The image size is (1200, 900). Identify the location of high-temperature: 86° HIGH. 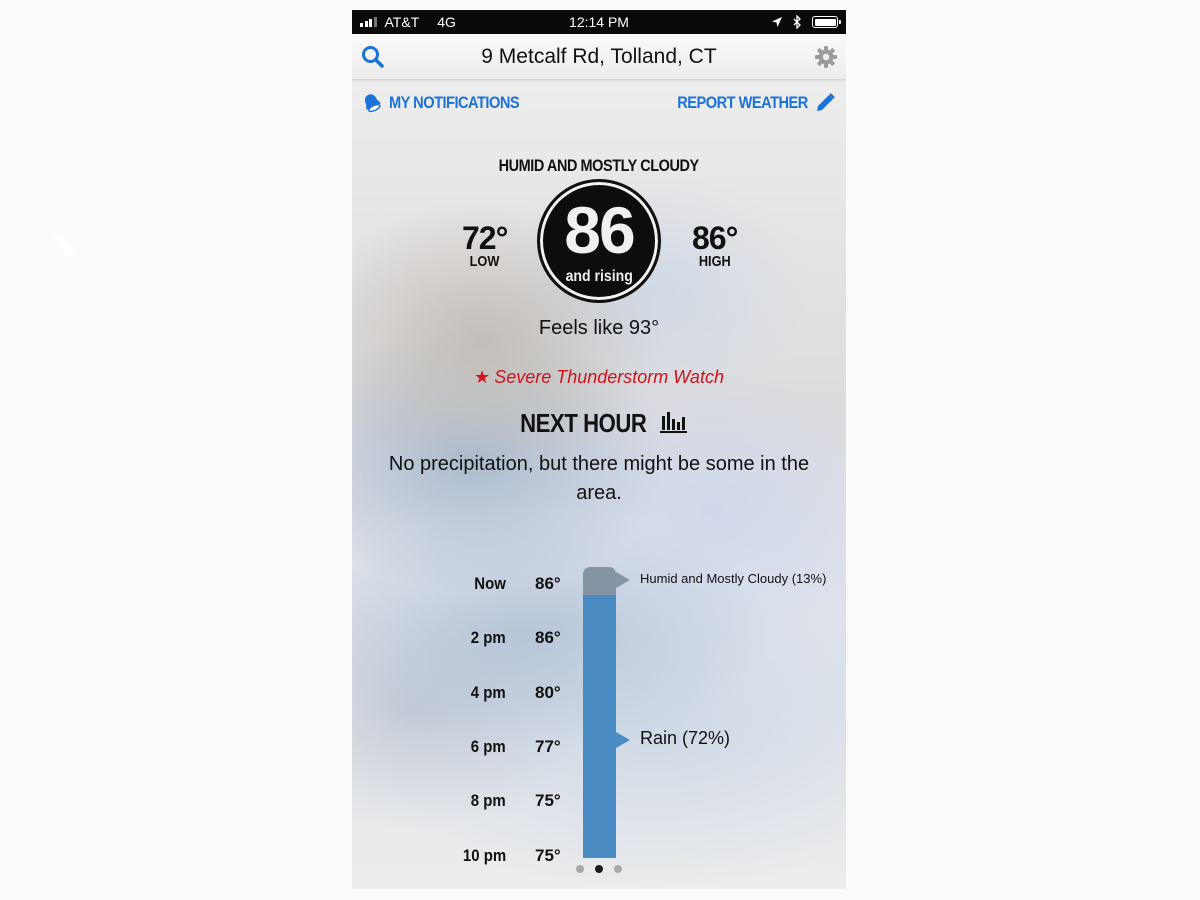
(715, 245).